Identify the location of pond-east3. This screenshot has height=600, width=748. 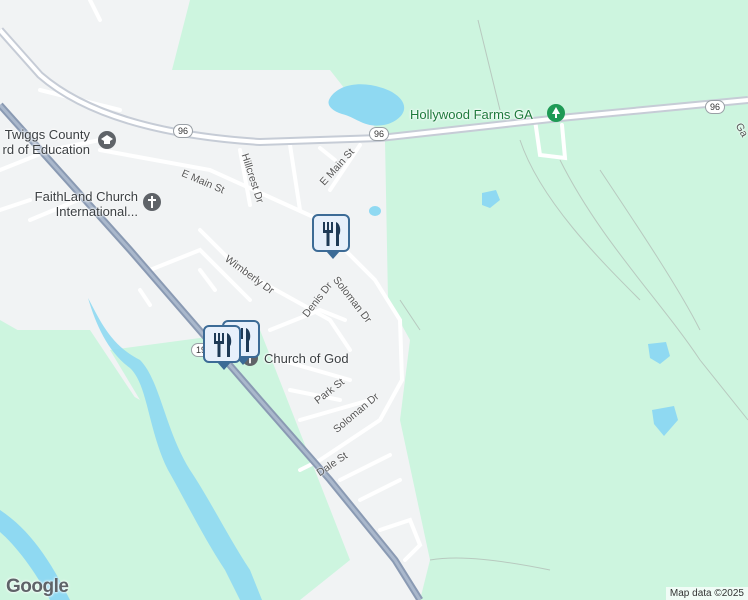
(665, 421).